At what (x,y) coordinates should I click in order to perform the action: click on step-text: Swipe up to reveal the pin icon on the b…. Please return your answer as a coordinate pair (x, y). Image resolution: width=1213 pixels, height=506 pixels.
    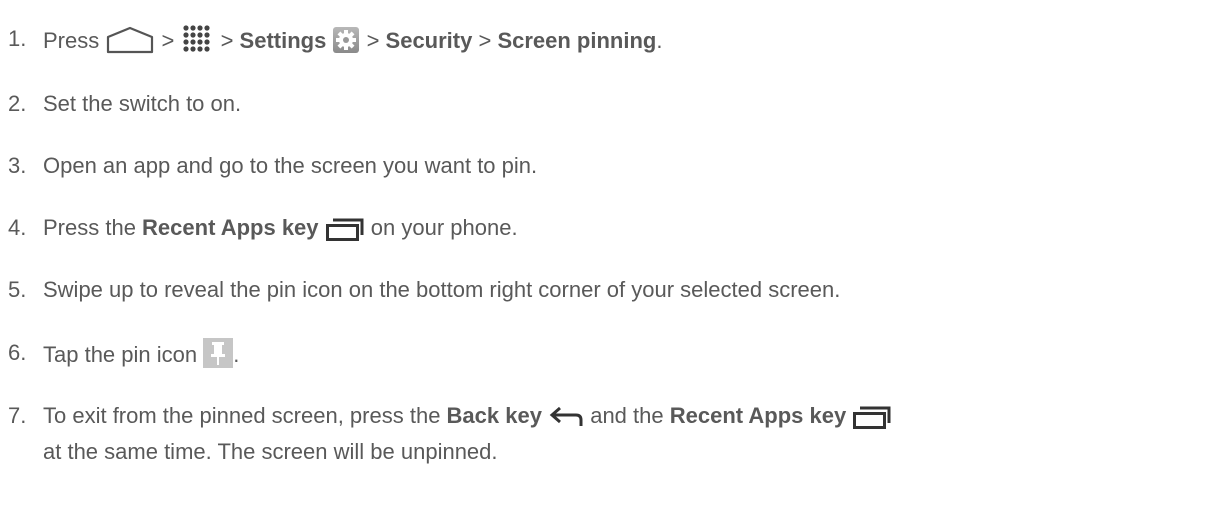
    Looking at the image, I should click on (442, 289).